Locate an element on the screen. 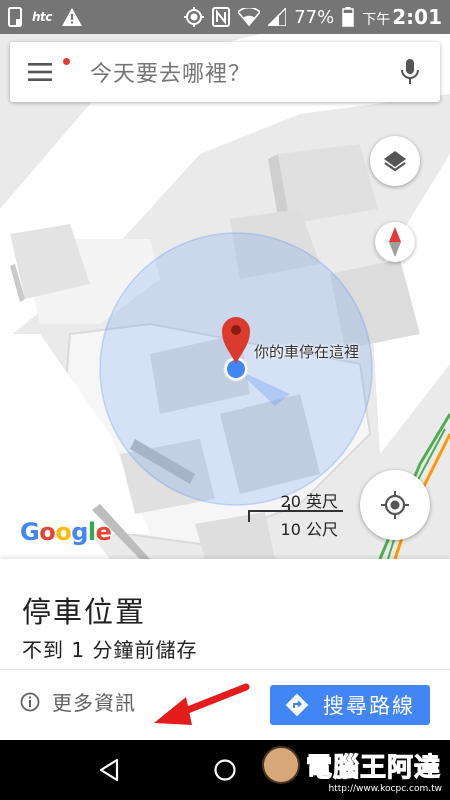 This screenshot has height=800, width=450. my-location-icon is located at coordinates (395, 505).